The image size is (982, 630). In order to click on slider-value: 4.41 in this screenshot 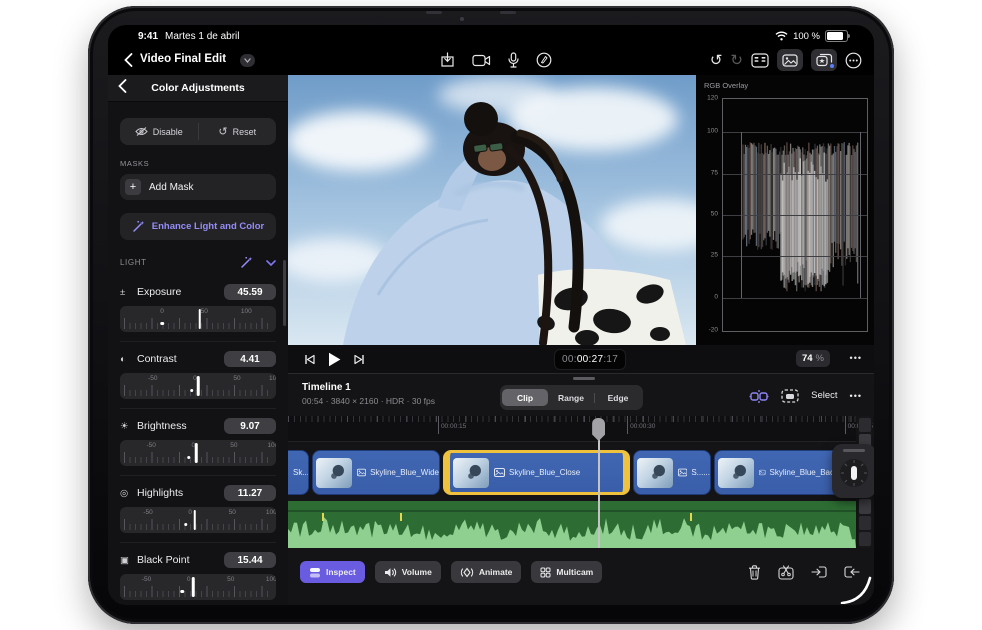, I will do `click(250, 359)`.